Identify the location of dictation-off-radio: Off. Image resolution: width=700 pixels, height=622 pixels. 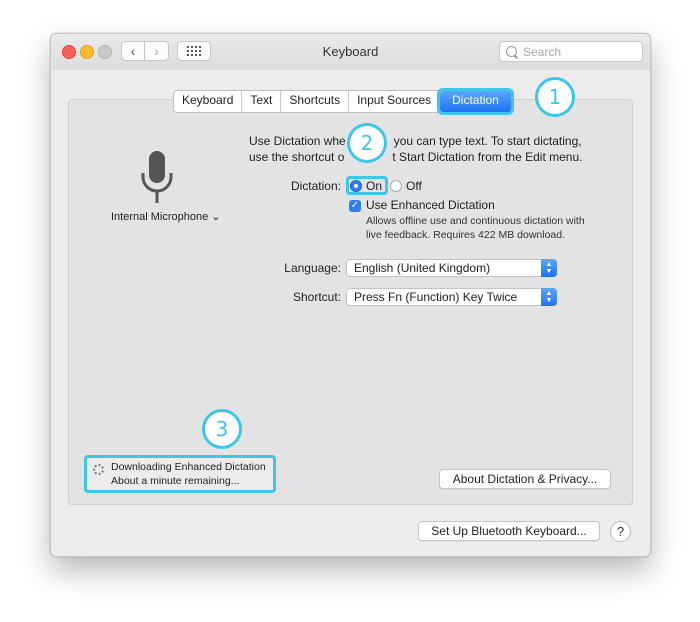
(406, 186).